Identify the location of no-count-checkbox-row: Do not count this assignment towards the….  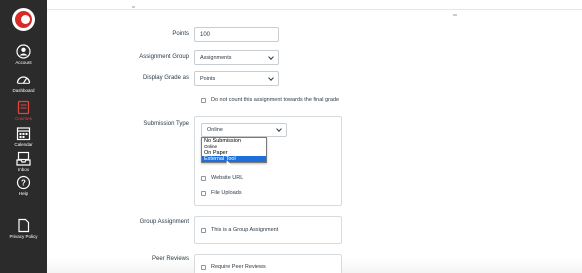
(270, 100).